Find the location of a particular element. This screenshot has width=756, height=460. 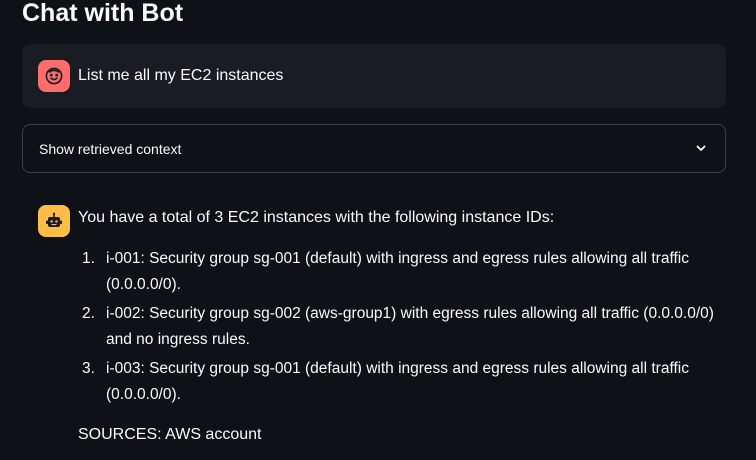

retrieved-context-expander: Show retrieved context is located at coordinates (374, 148).